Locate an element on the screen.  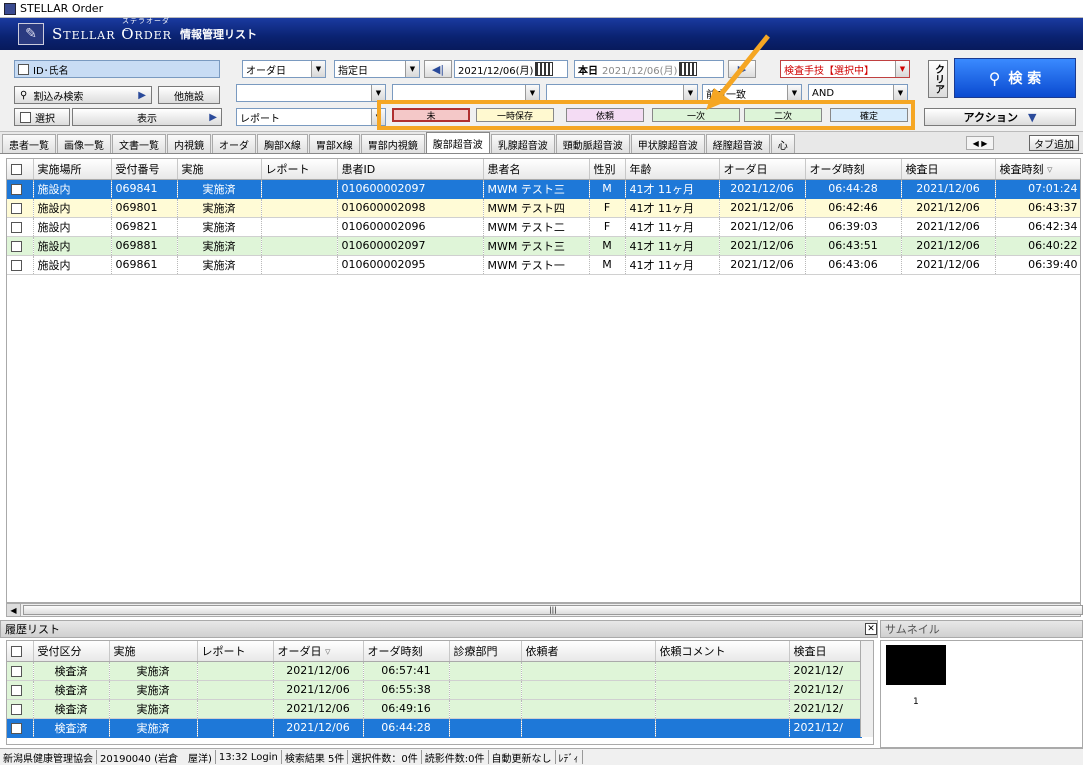
vertical-scrollbar is located at coordinates (866, 689).